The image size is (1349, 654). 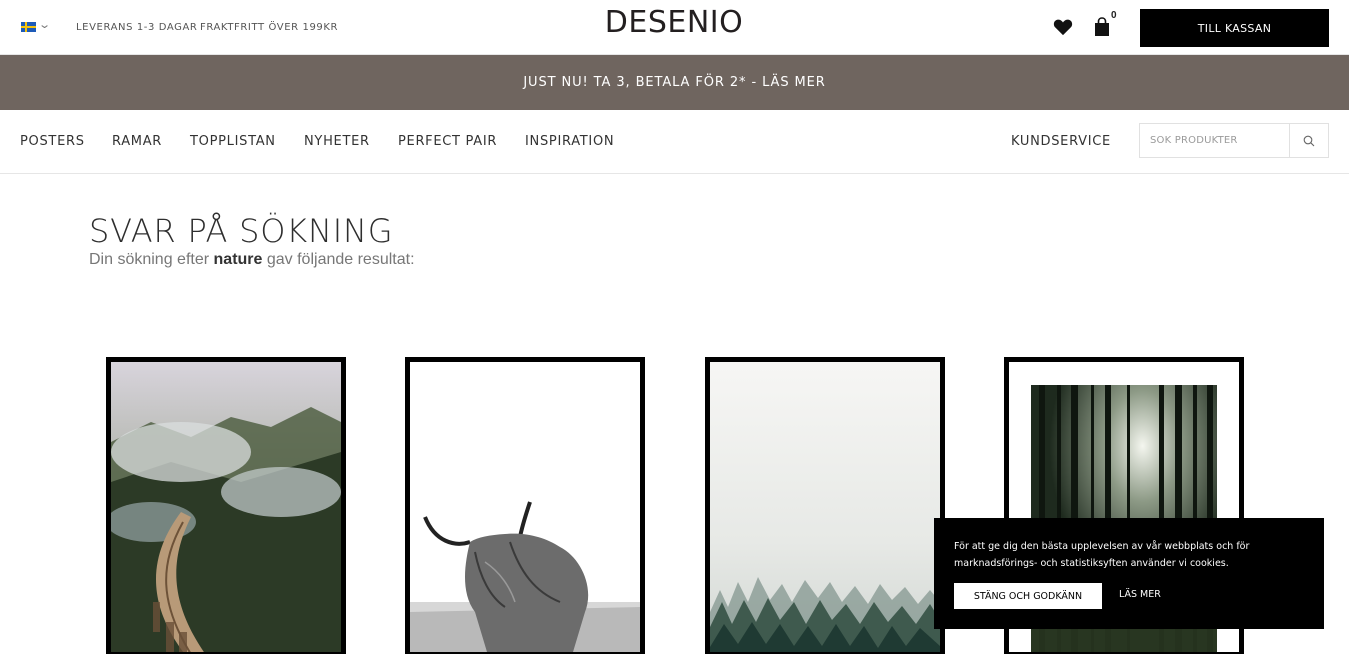 I want to click on search-icon, so click(x=1309, y=140).